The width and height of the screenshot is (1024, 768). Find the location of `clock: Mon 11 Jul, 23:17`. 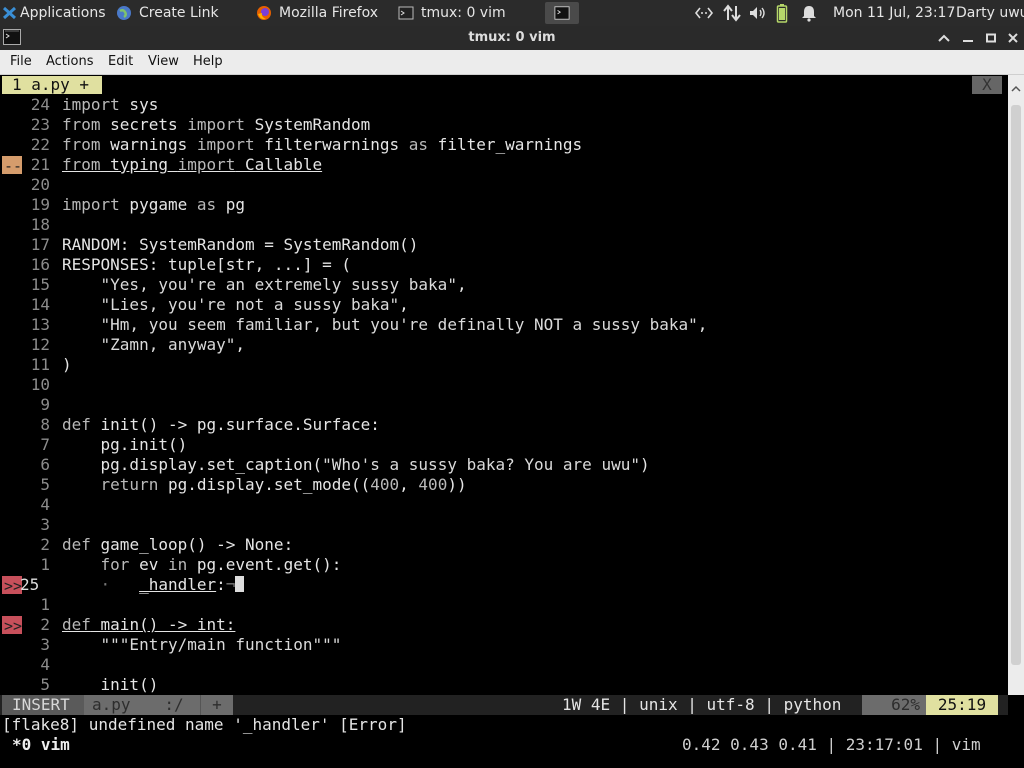

clock: Mon 11 Jul, 23:17 is located at coordinates (894, 13).